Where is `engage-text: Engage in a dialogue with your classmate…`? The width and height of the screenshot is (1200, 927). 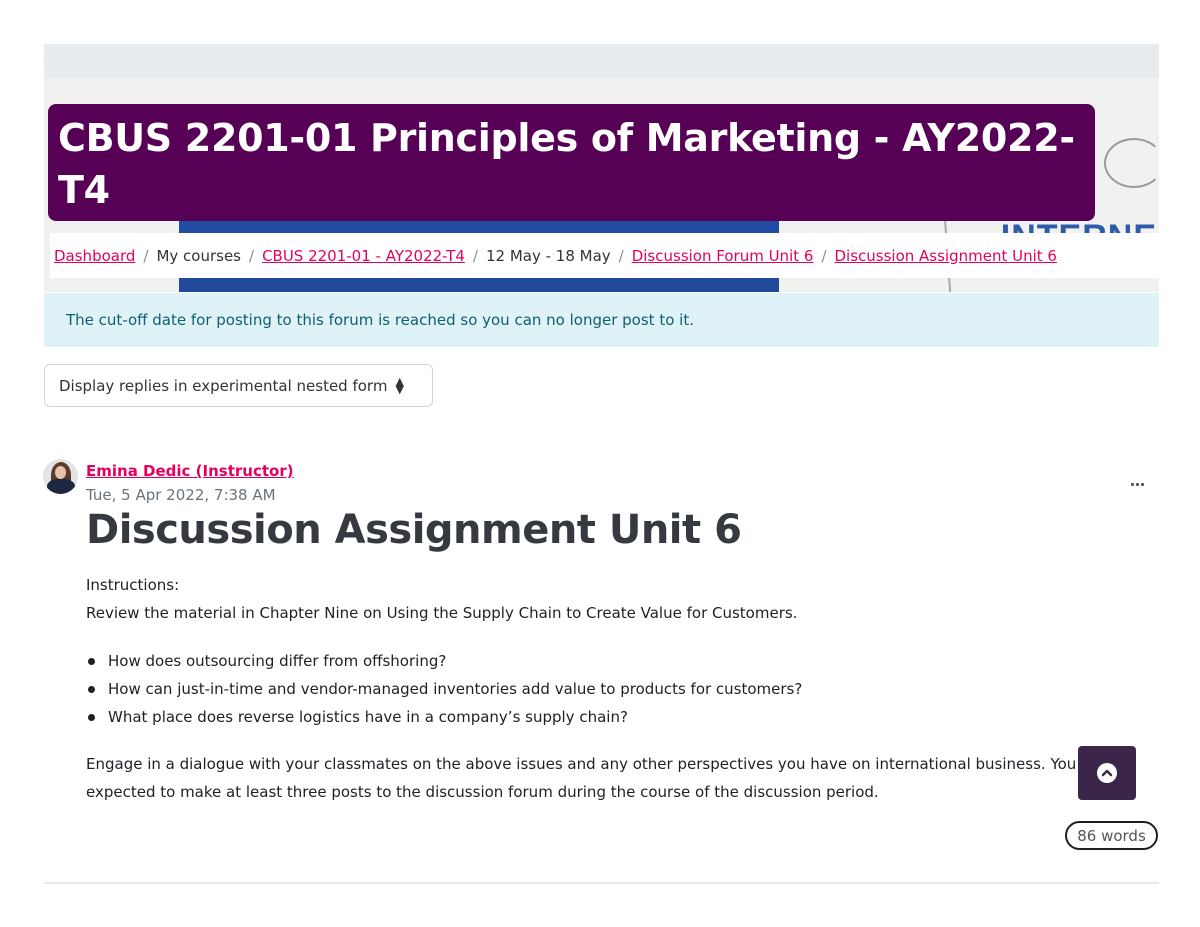
engage-text: Engage in a dialogue with your classmate… is located at coordinates (596, 778).